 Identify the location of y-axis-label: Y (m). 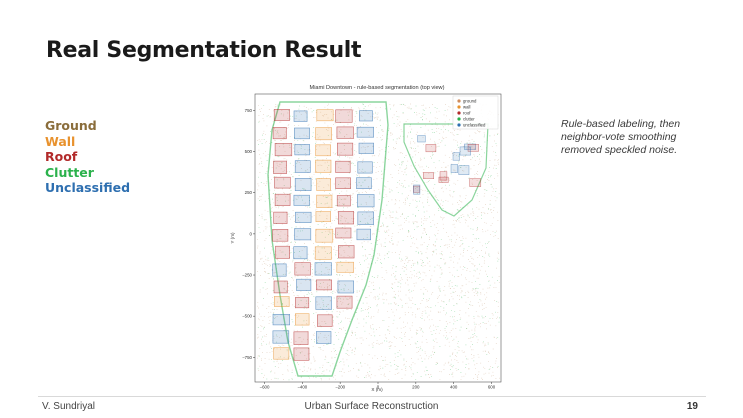
(232, 238).